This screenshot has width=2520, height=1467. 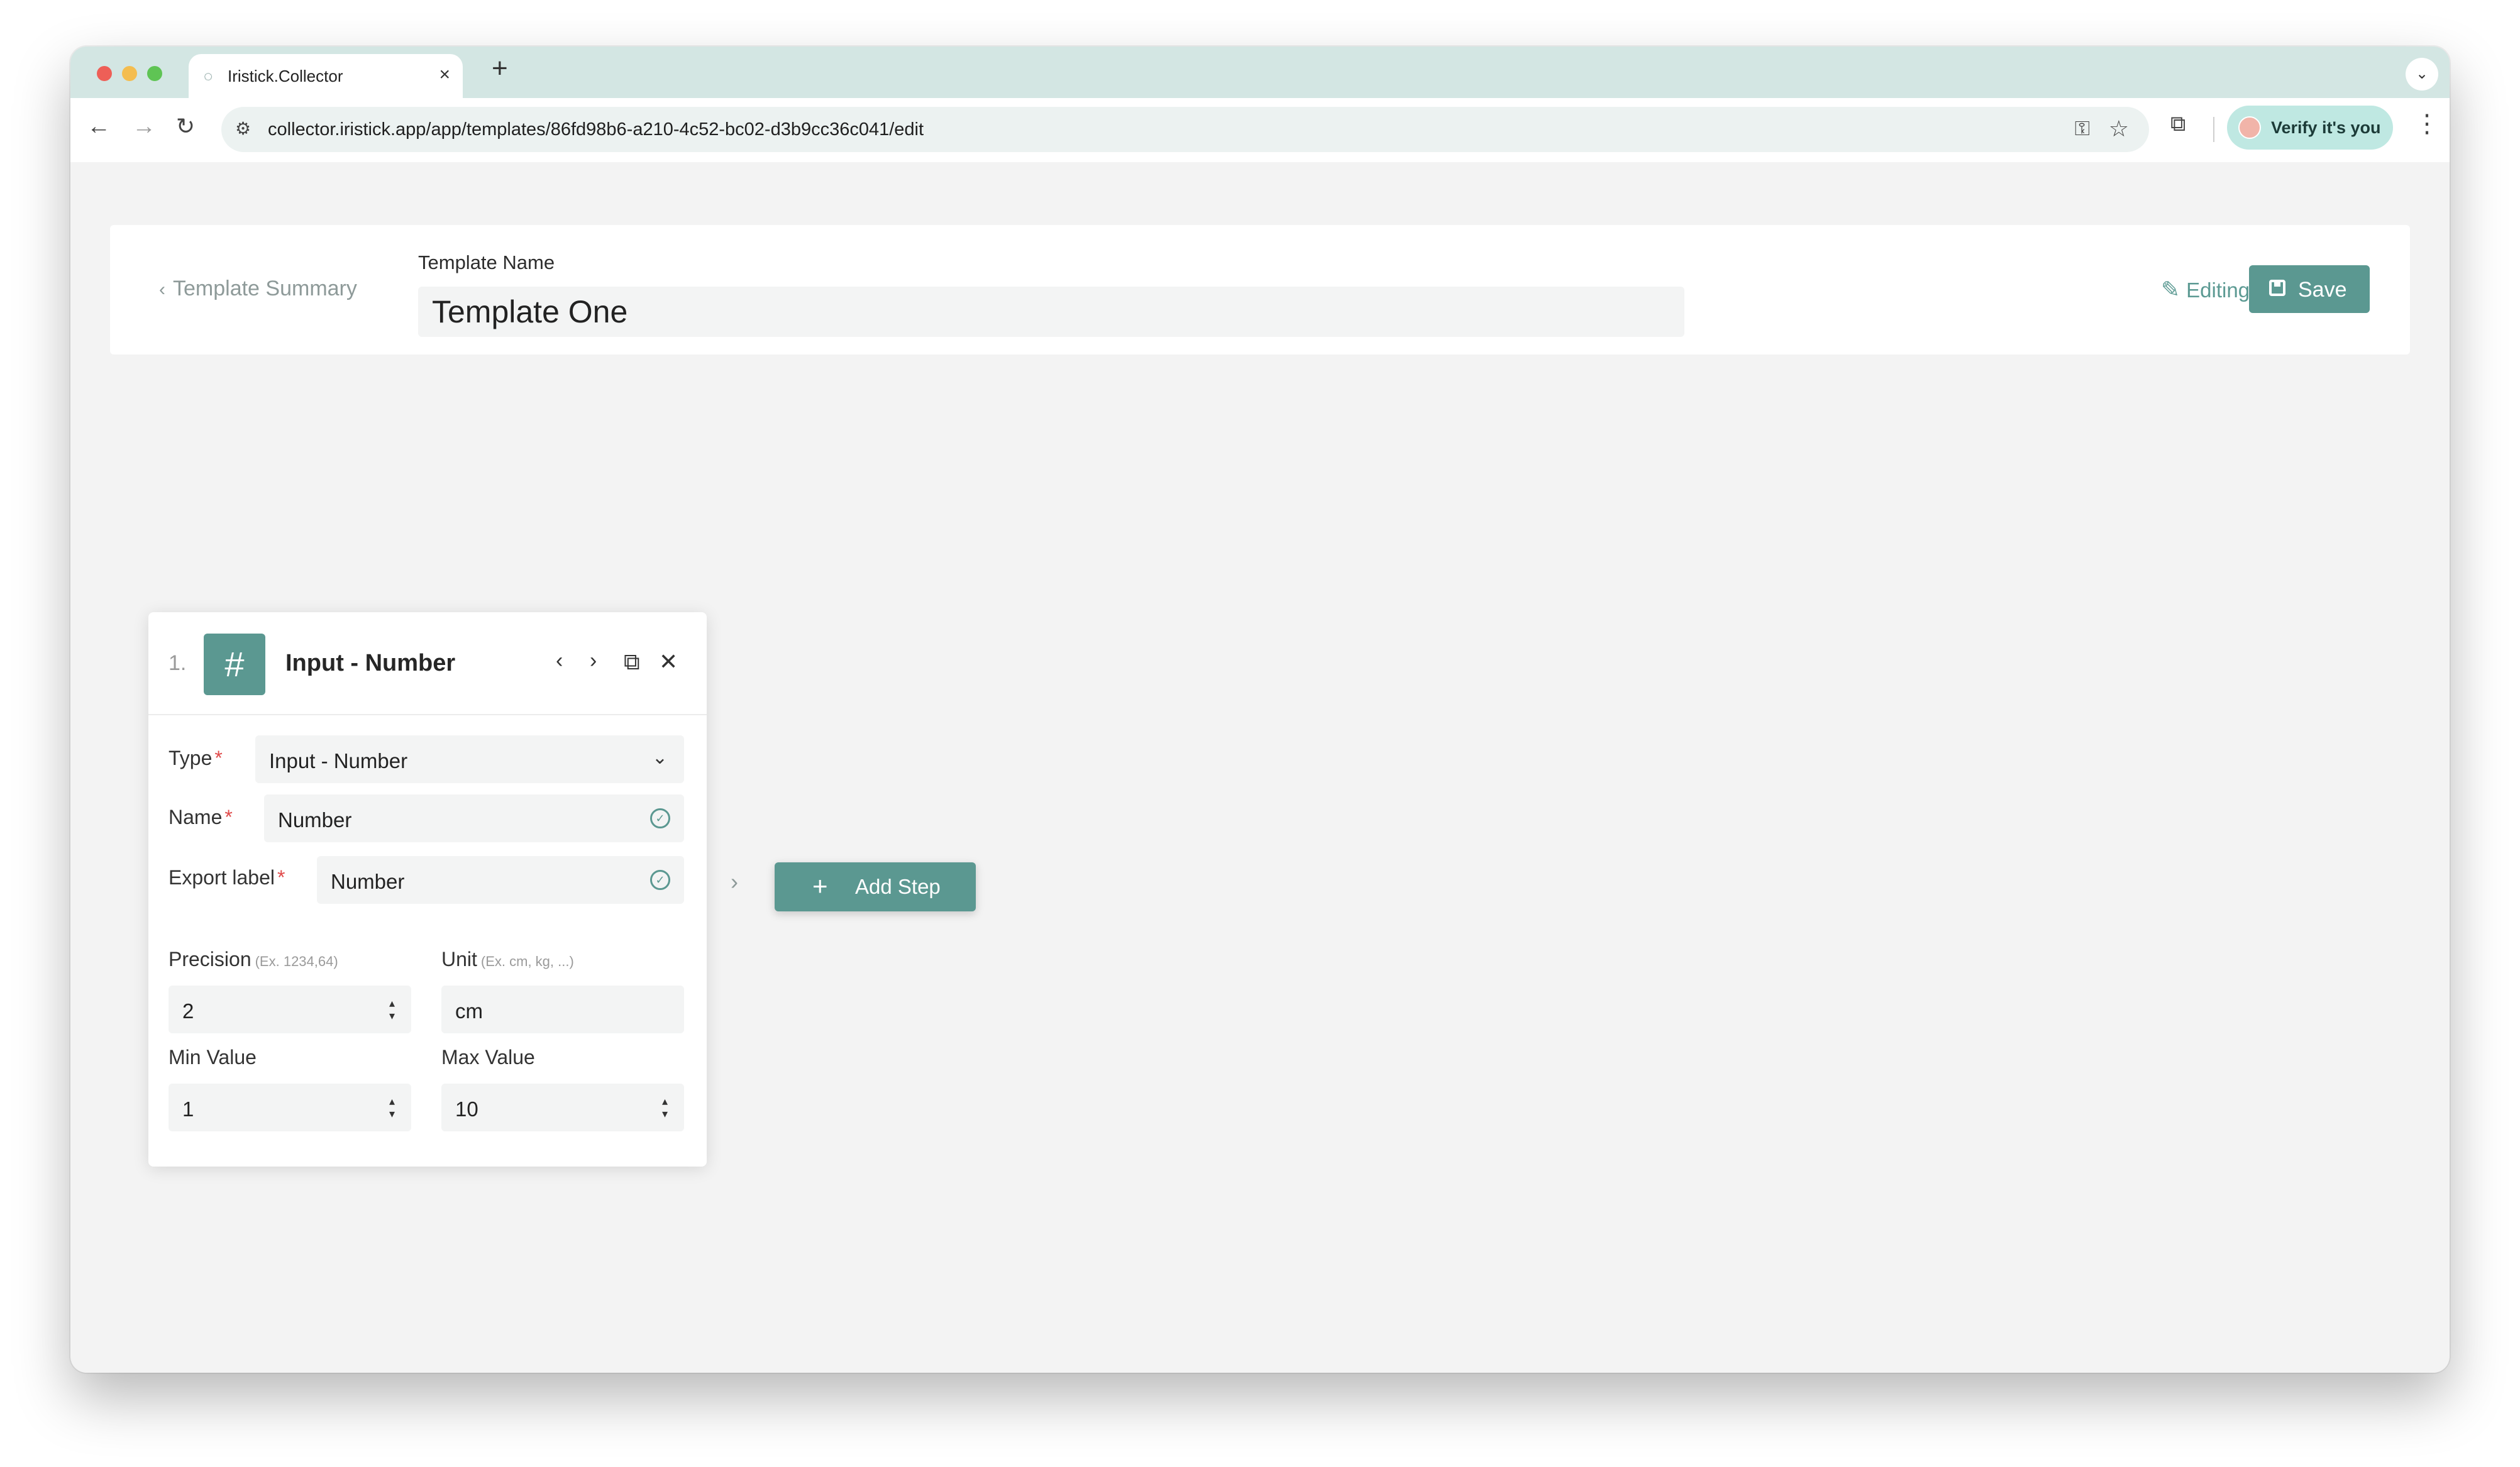 What do you see at coordinates (315, 820) in the screenshot?
I see `name-input-value: Number` at bounding box center [315, 820].